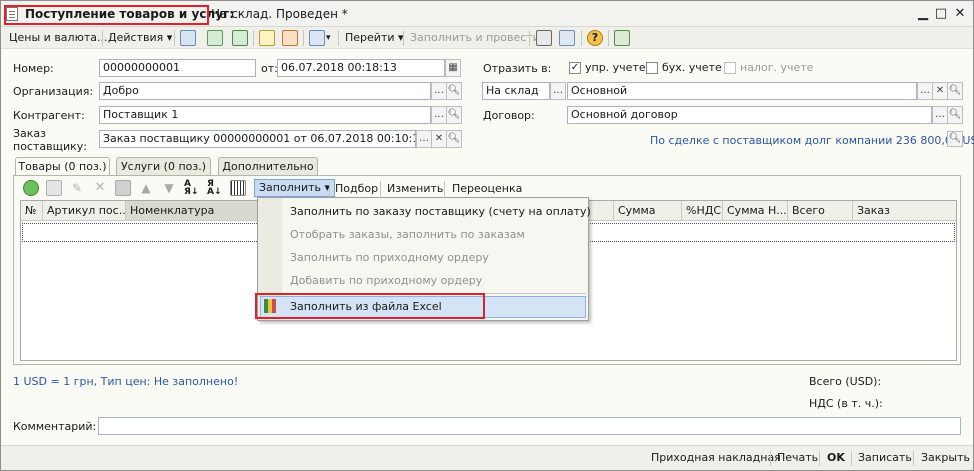  Describe the element at coordinates (215, 38) in the screenshot. I see `refresh-document-icon` at that location.